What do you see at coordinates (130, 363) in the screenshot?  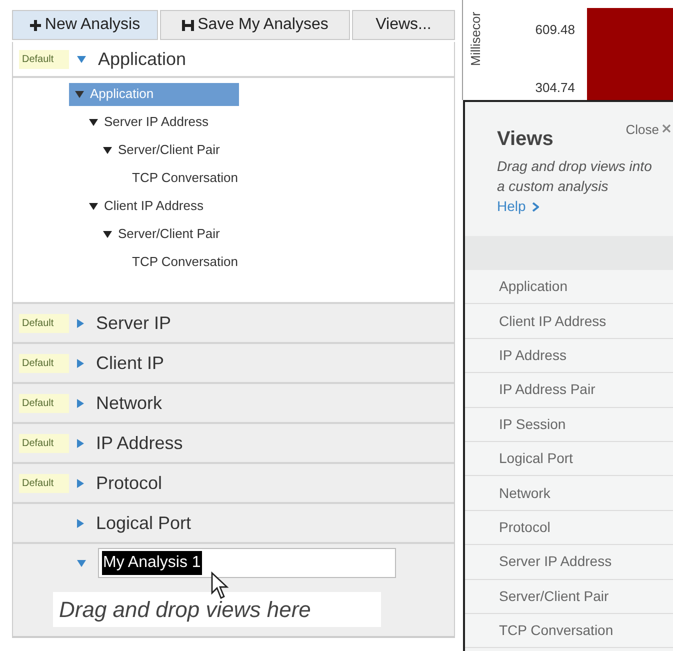 I see `section-title: Client IP` at bounding box center [130, 363].